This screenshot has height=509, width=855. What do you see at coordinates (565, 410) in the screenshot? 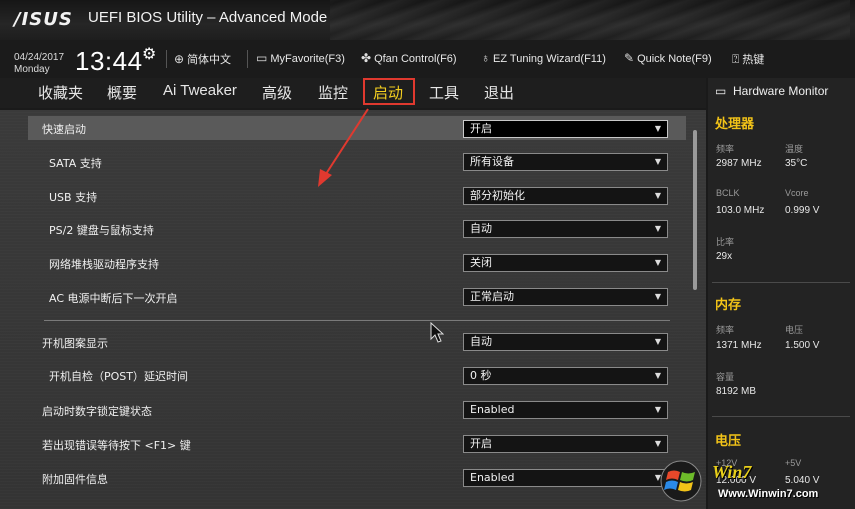
I see `dropdown-numlock-state: Enabled ▼` at bounding box center [565, 410].